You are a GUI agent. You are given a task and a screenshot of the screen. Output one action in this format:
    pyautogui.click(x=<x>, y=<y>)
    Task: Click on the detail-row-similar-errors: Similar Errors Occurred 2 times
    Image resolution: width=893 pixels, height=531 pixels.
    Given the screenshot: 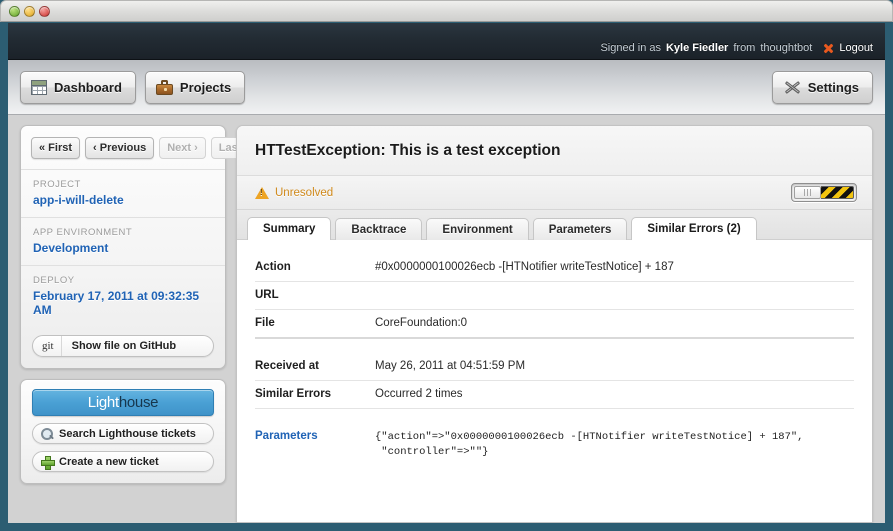 What is the action you would take?
    pyautogui.click(x=554, y=395)
    